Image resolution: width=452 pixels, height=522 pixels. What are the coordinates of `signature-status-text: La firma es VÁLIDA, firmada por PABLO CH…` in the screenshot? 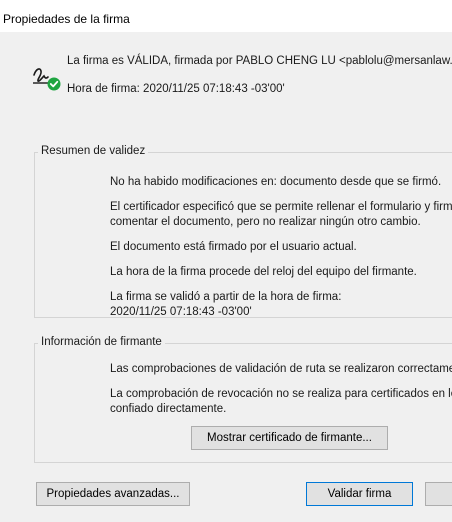 It's located at (259, 61).